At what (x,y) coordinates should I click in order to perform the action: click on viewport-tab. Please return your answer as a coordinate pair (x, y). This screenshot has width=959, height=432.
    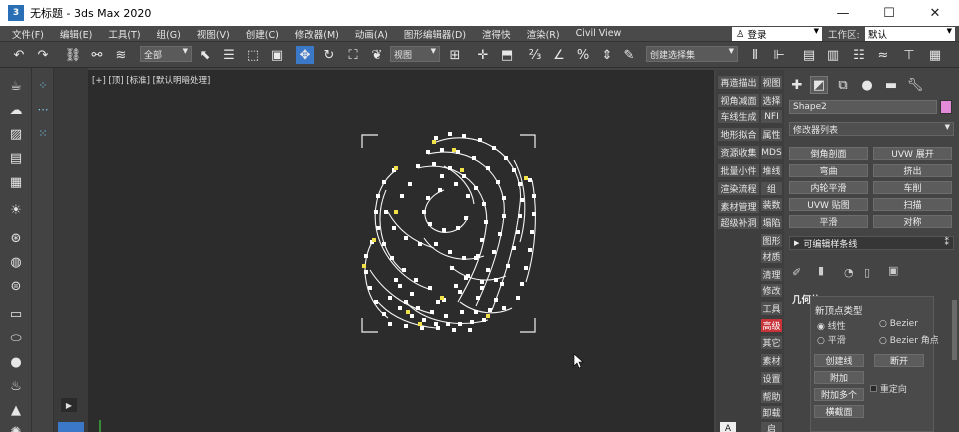
    Looking at the image, I should click on (71, 427).